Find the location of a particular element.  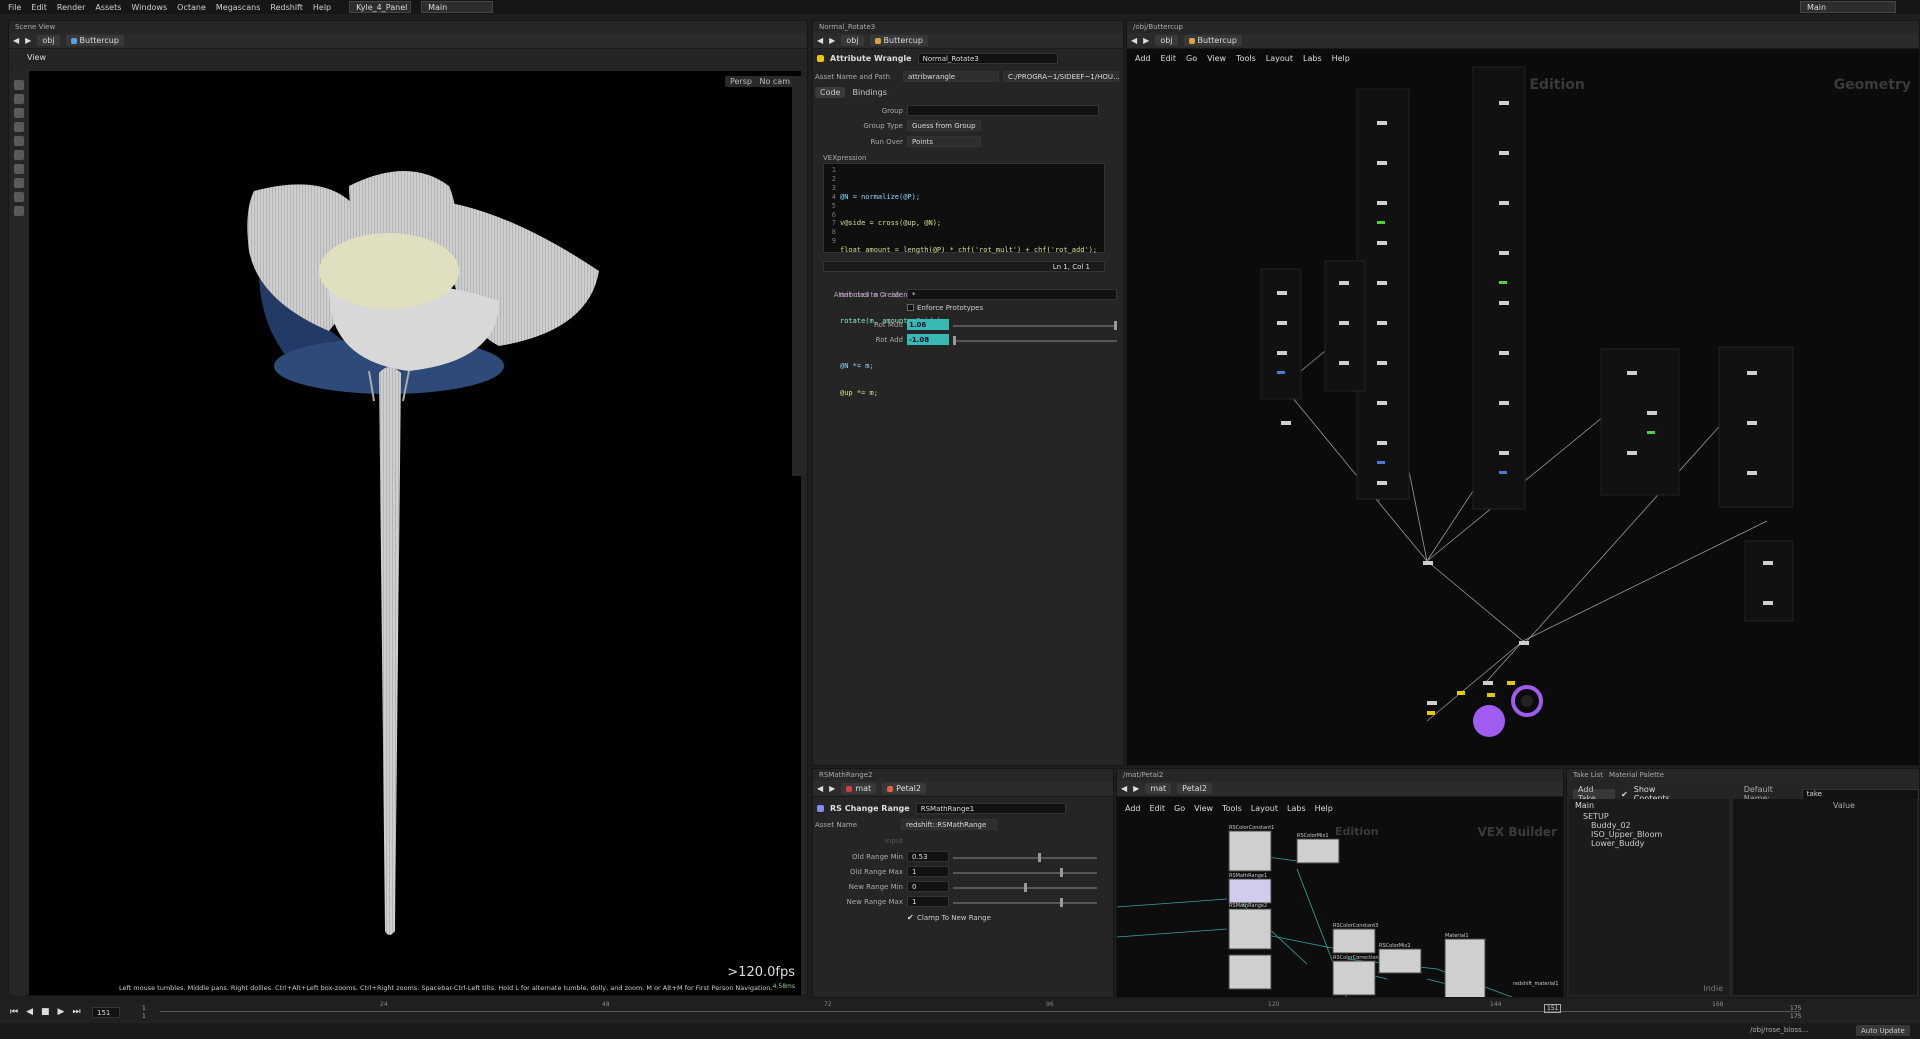

tab-normal-rotate: Normal_Rotate3 is located at coordinates (847, 27).